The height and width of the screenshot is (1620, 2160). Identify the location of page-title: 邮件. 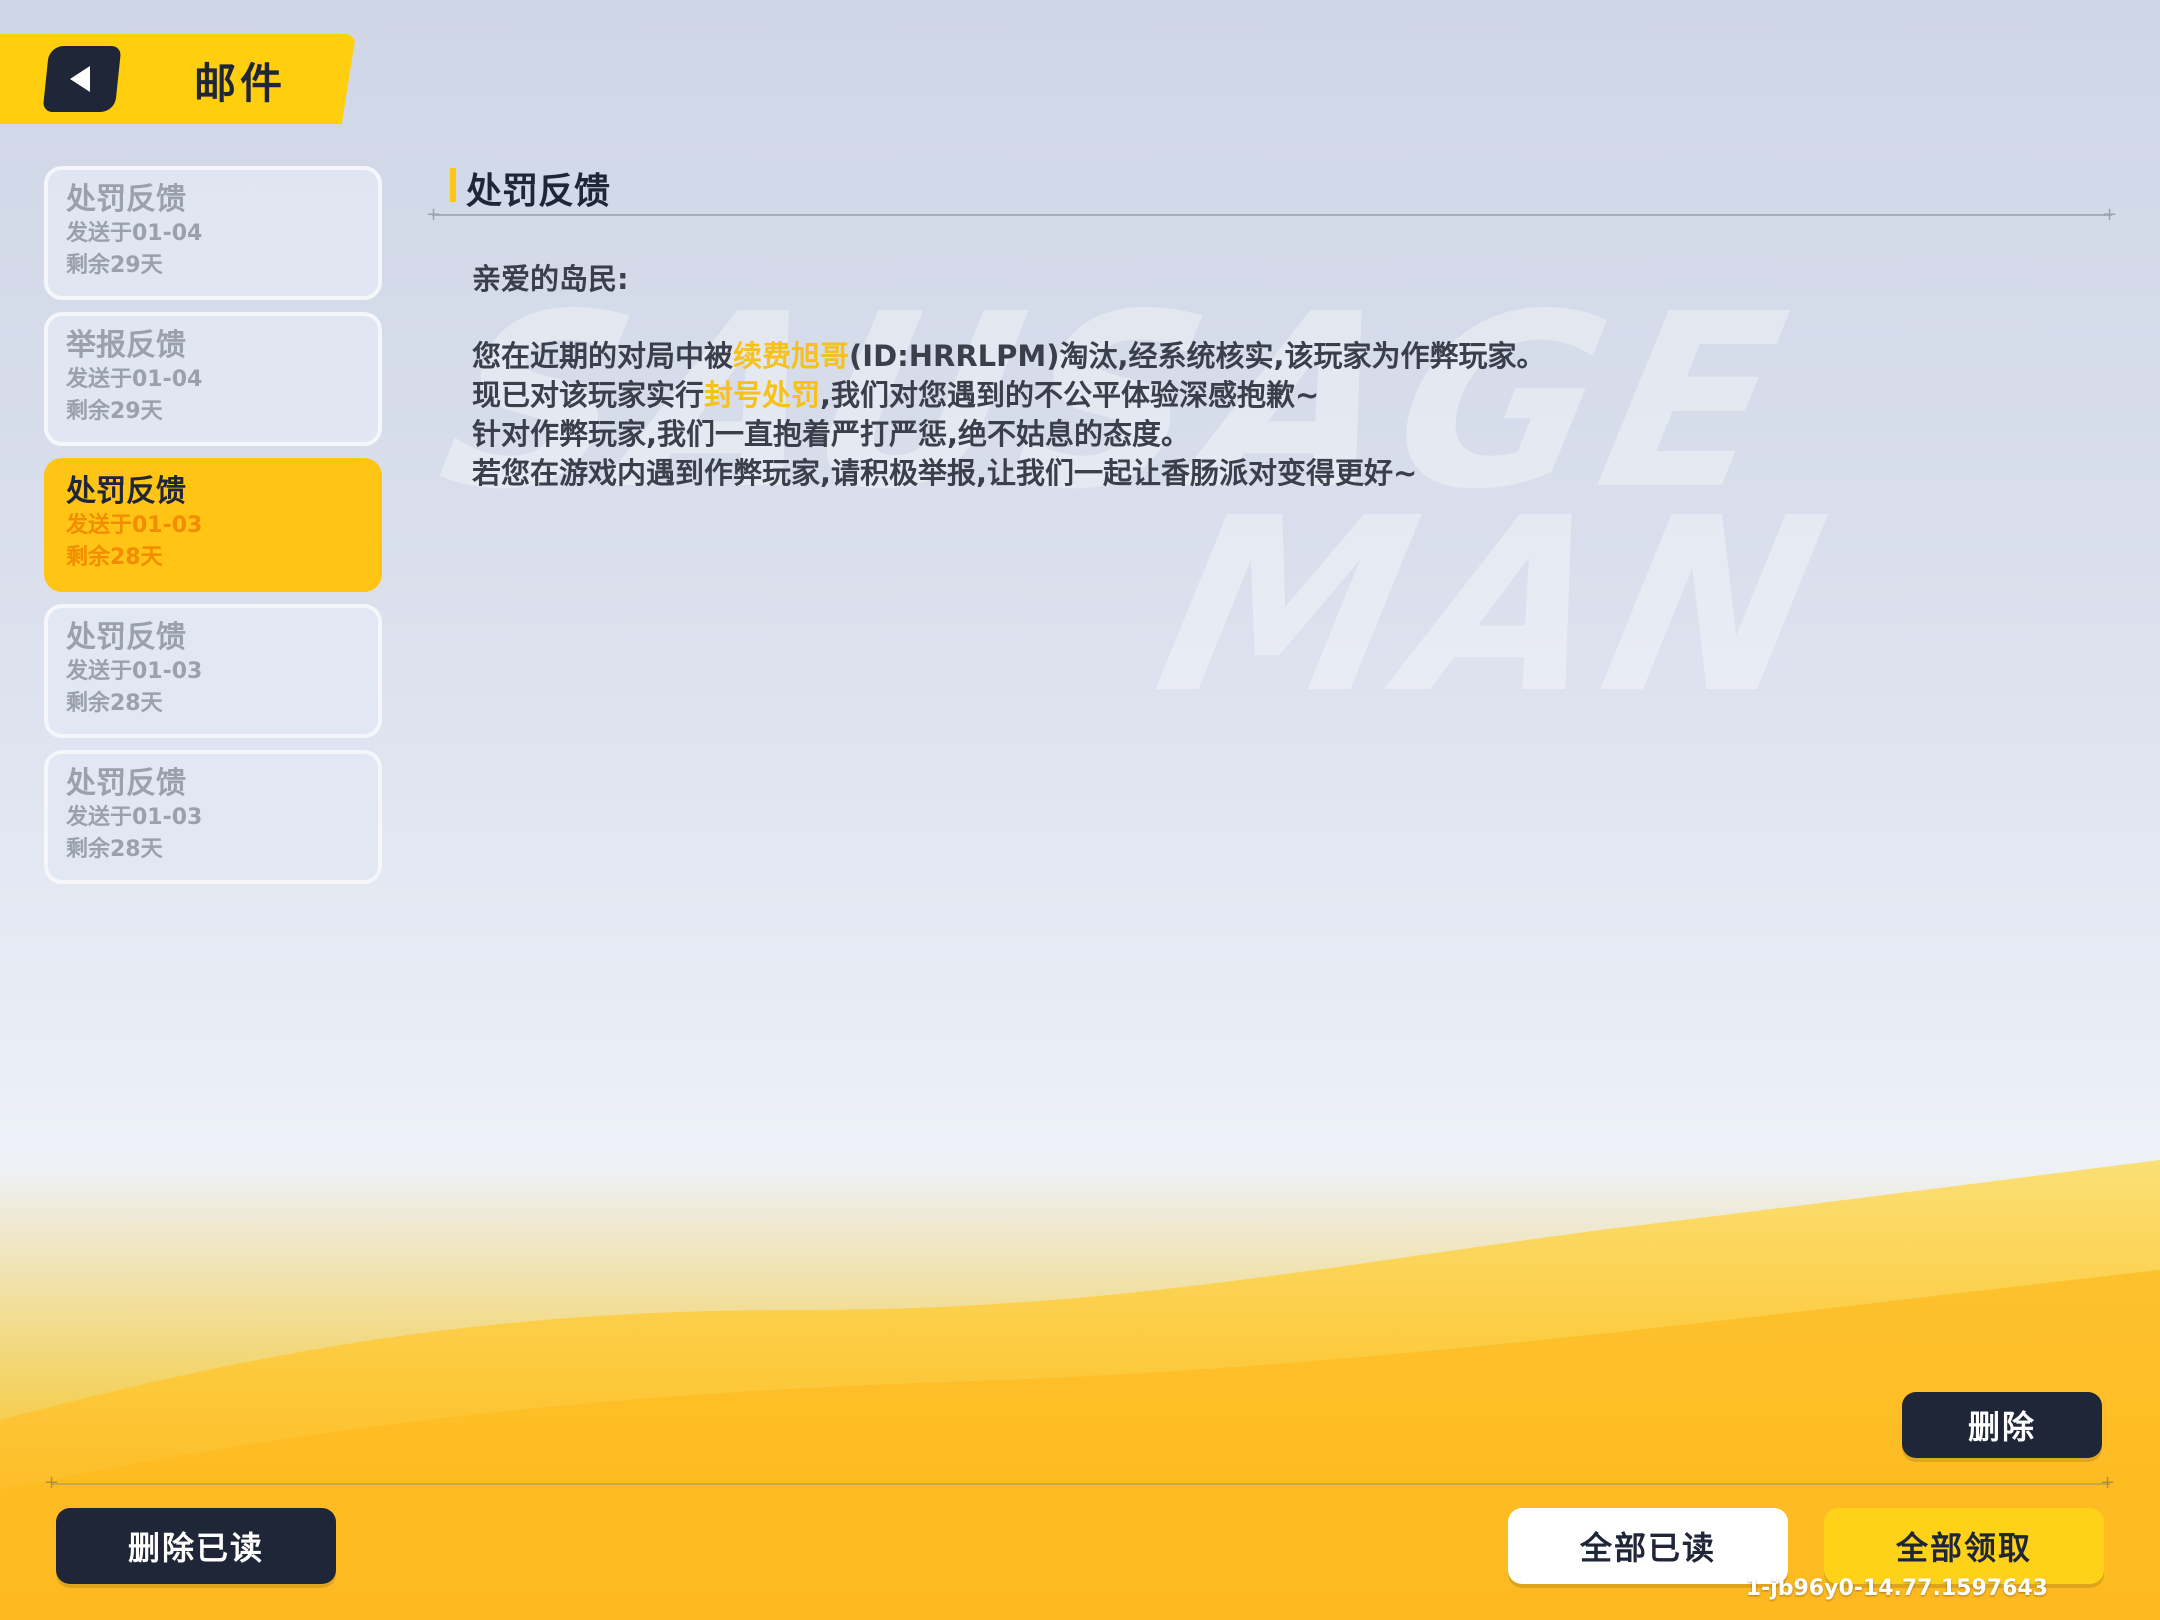
(240, 83).